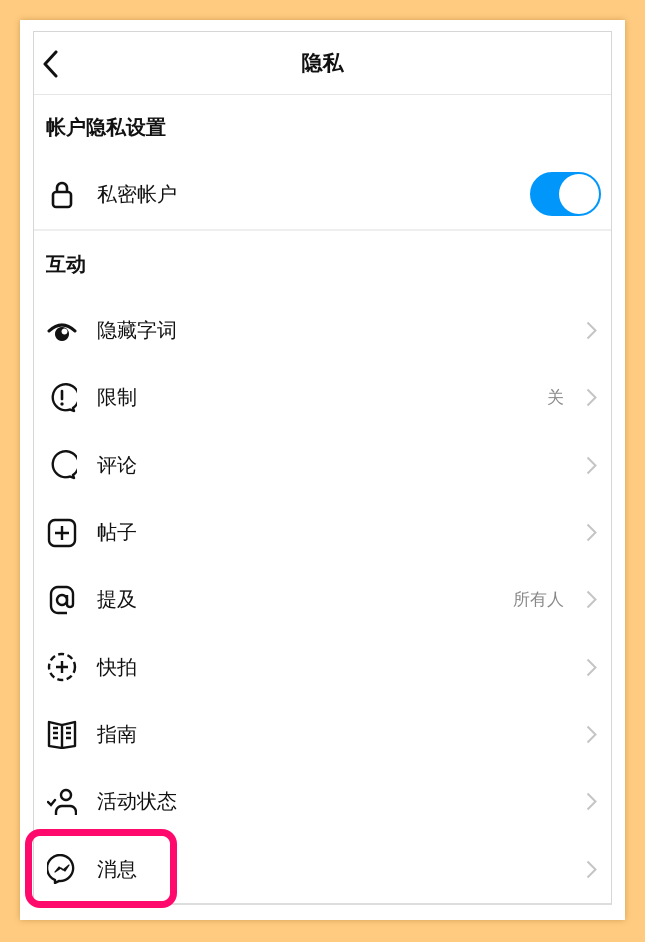 This screenshot has height=942, width=645. I want to click on settings-item: 限制 关, so click(322, 398).